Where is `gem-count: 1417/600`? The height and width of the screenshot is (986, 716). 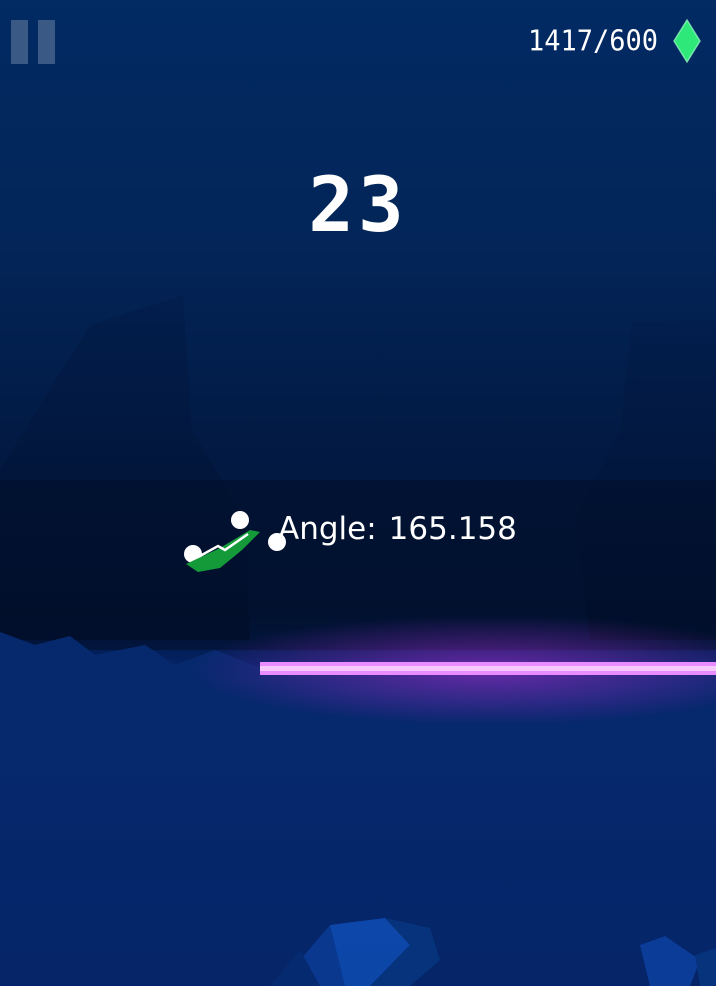 gem-count: 1417/600 is located at coordinates (592, 41).